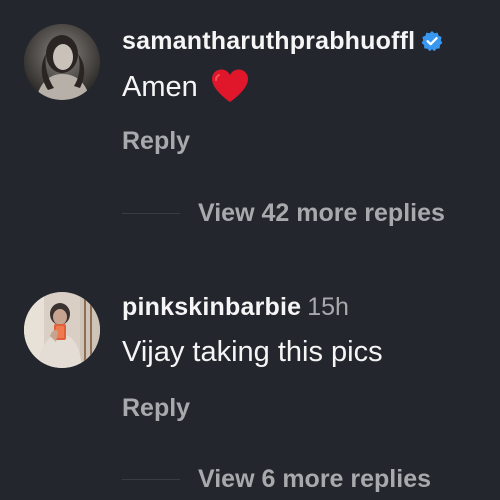  What do you see at coordinates (230, 90) in the screenshot?
I see `heart-icon` at bounding box center [230, 90].